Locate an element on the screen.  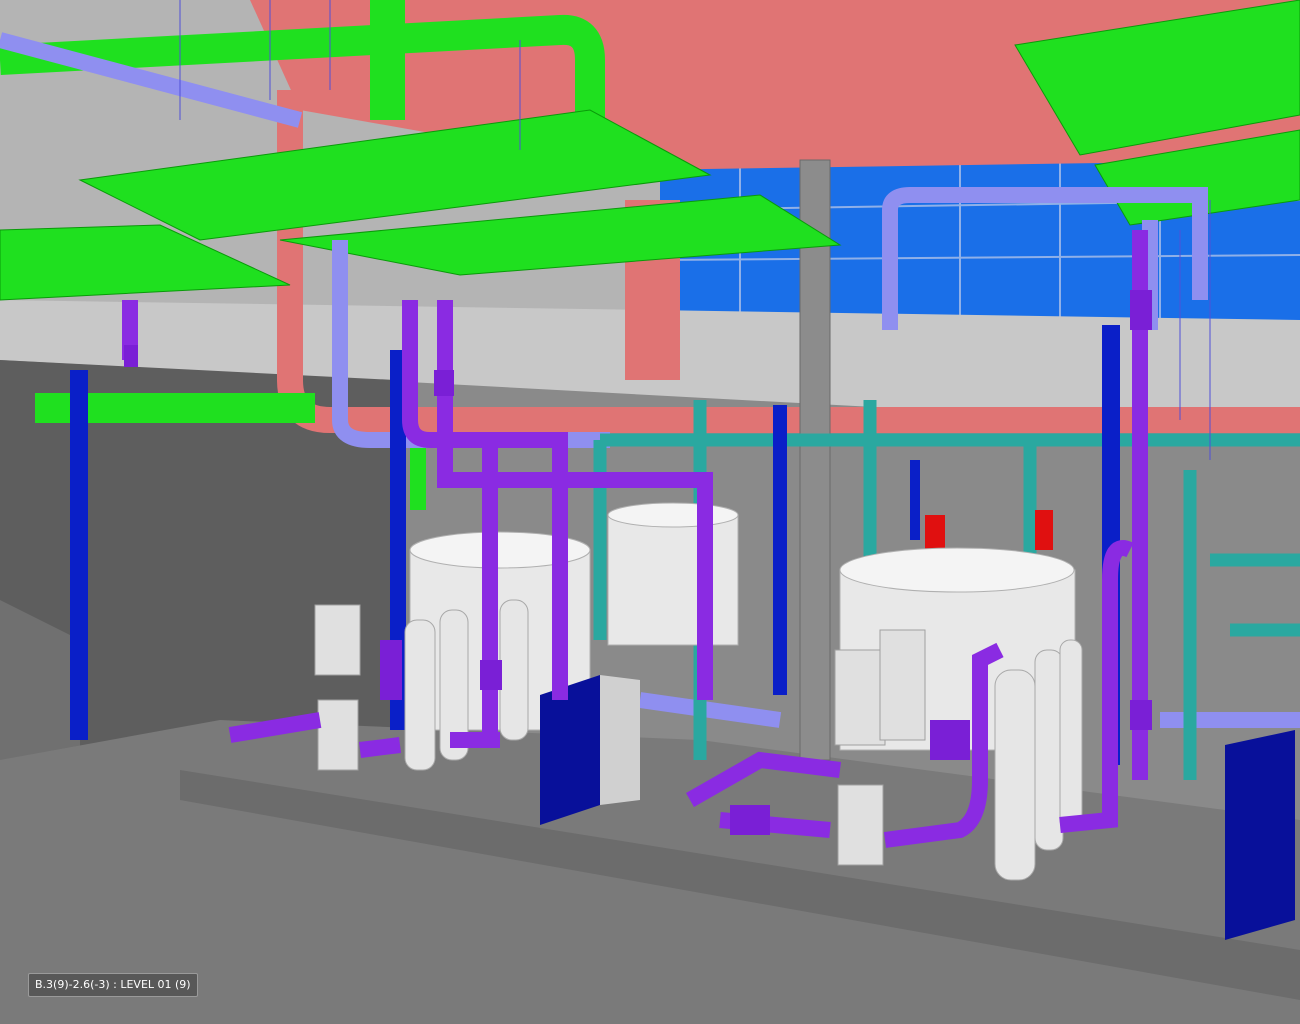
green-duct-drop is located at coordinates (387, 60).